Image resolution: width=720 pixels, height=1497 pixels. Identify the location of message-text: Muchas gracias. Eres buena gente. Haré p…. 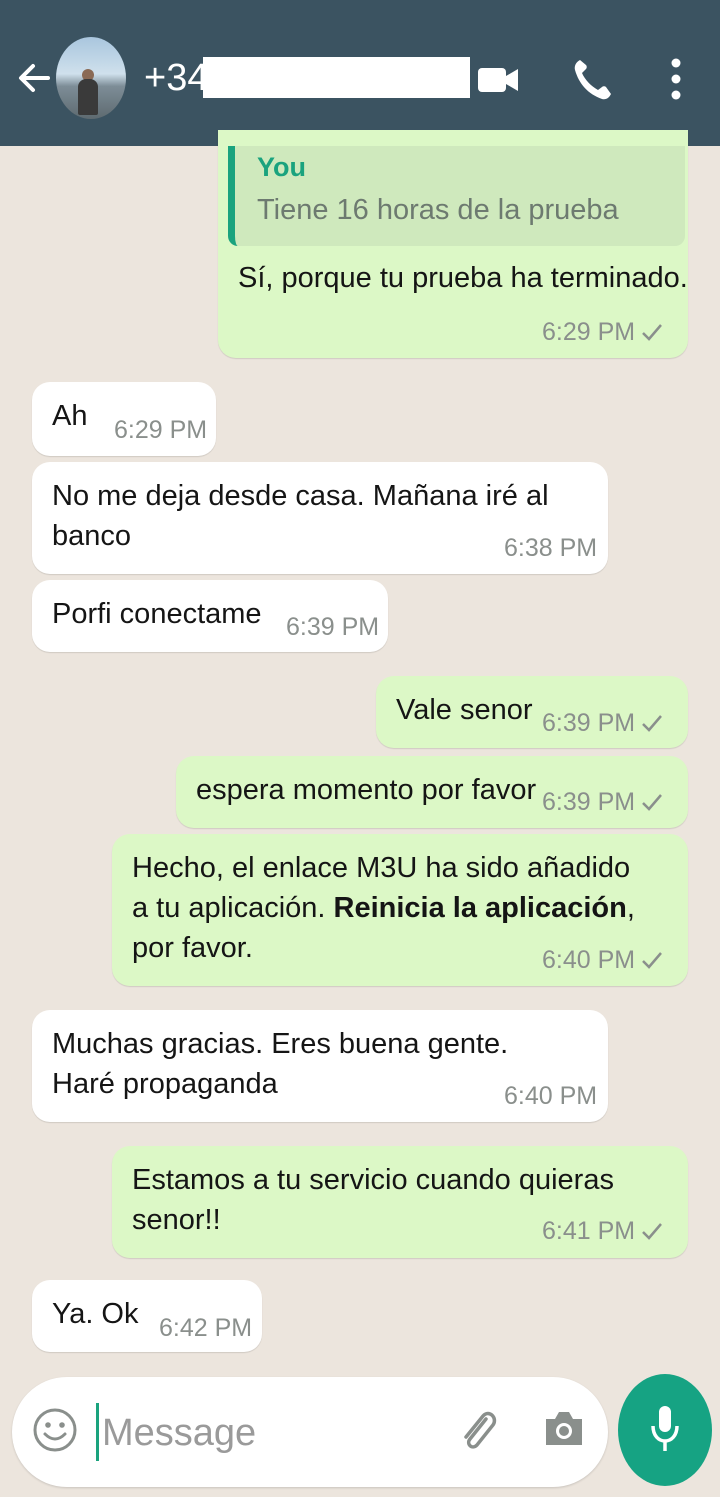
(280, 1064).